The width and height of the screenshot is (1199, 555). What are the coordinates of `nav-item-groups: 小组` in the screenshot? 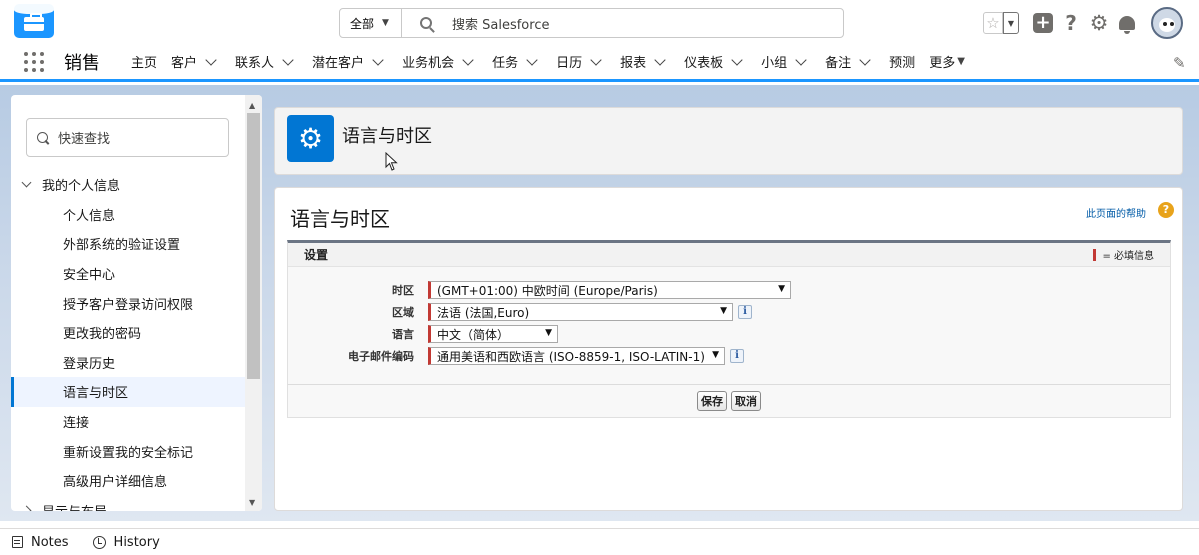 It's located at (786, 61).